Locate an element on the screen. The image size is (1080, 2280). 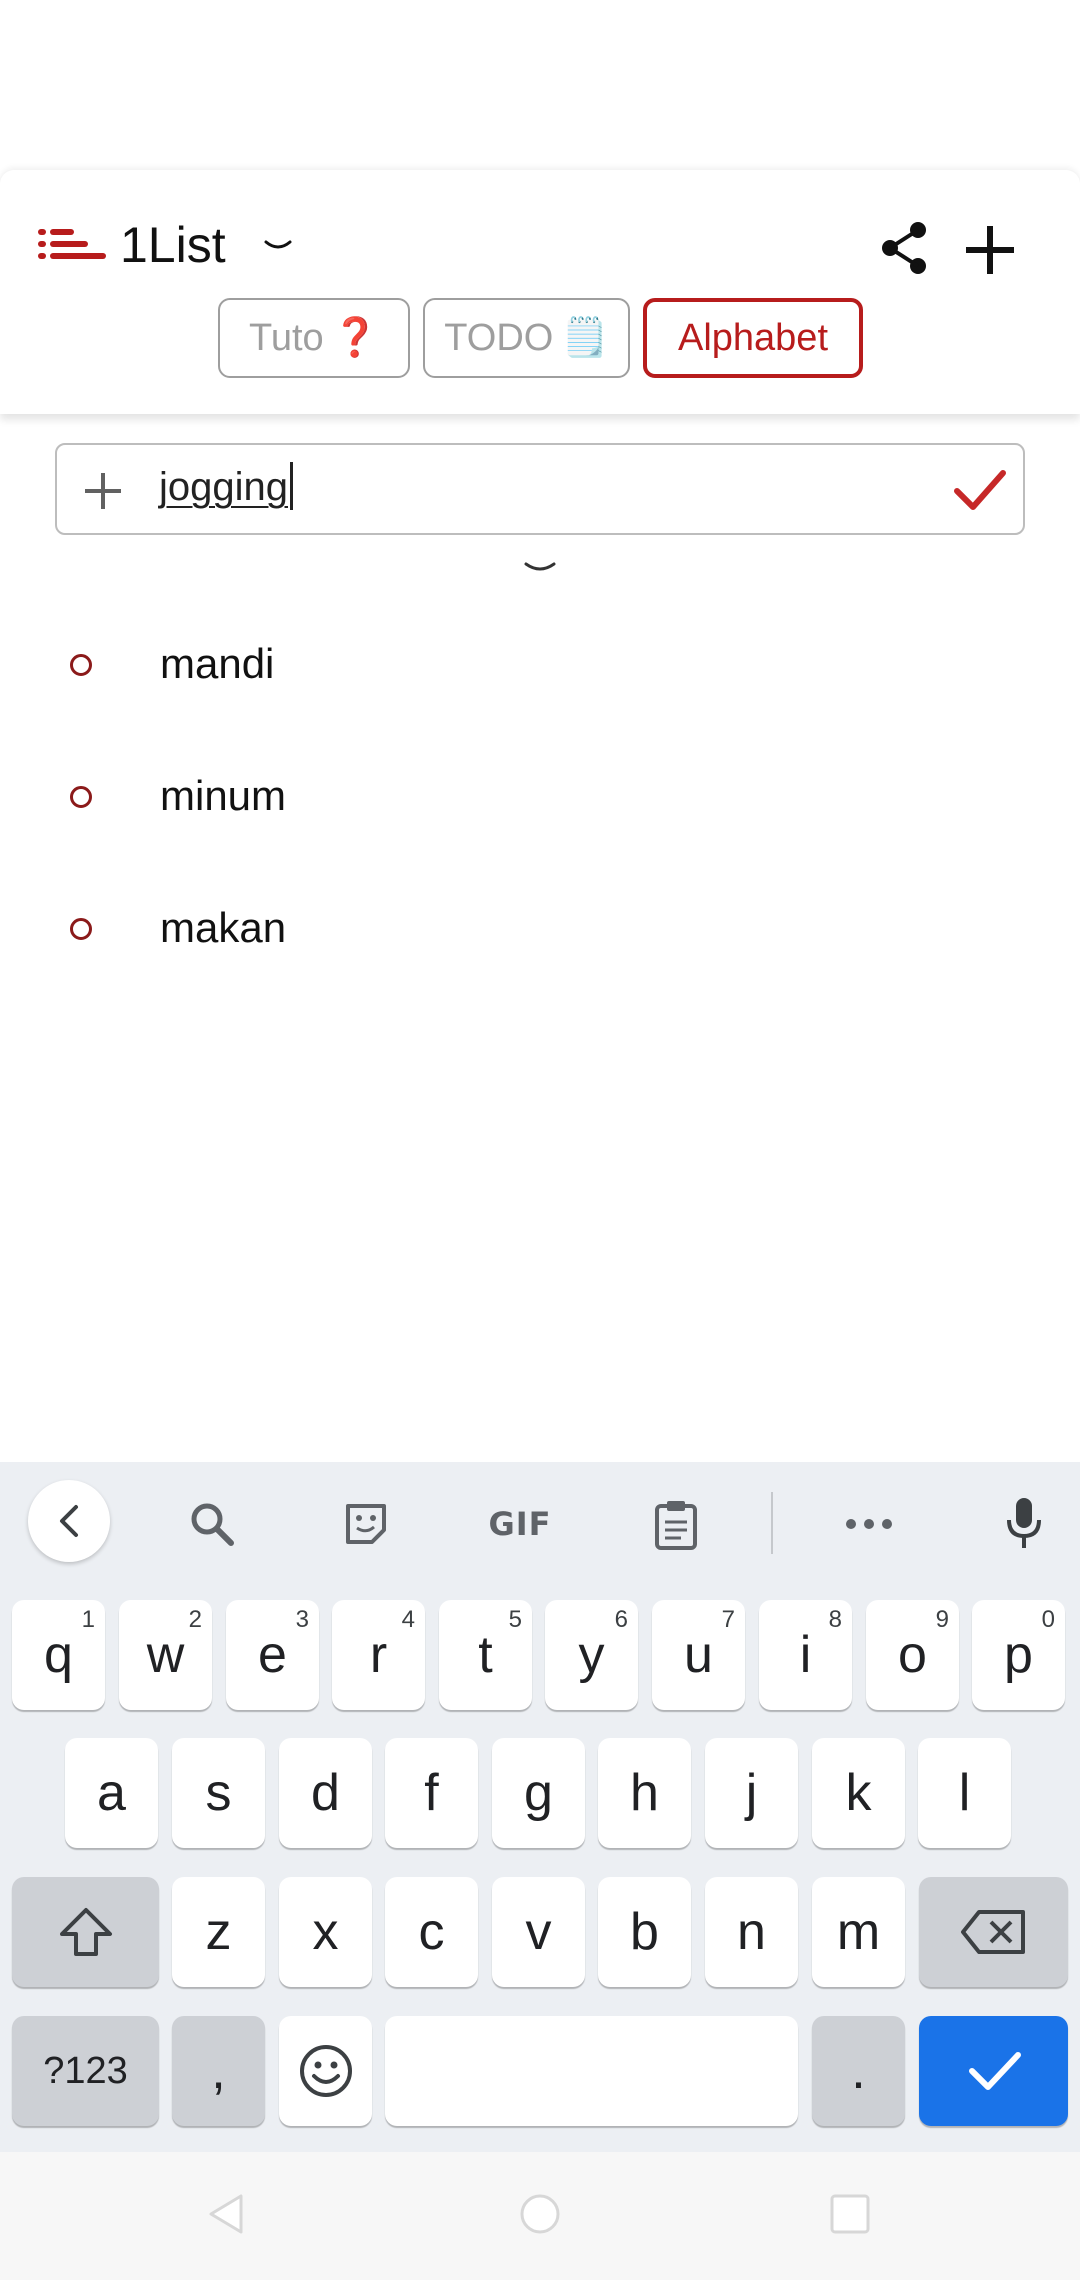
key-c: c is located at coordinates (431, 1932).